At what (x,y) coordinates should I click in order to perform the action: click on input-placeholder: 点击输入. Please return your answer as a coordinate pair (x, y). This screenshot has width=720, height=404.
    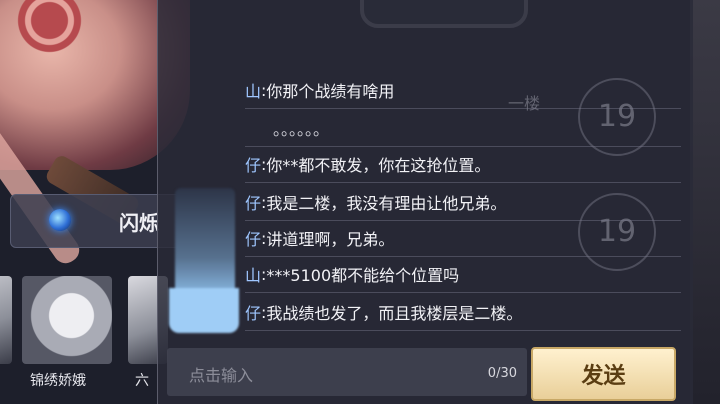
    Looking at the image, I should click on (221, 375).